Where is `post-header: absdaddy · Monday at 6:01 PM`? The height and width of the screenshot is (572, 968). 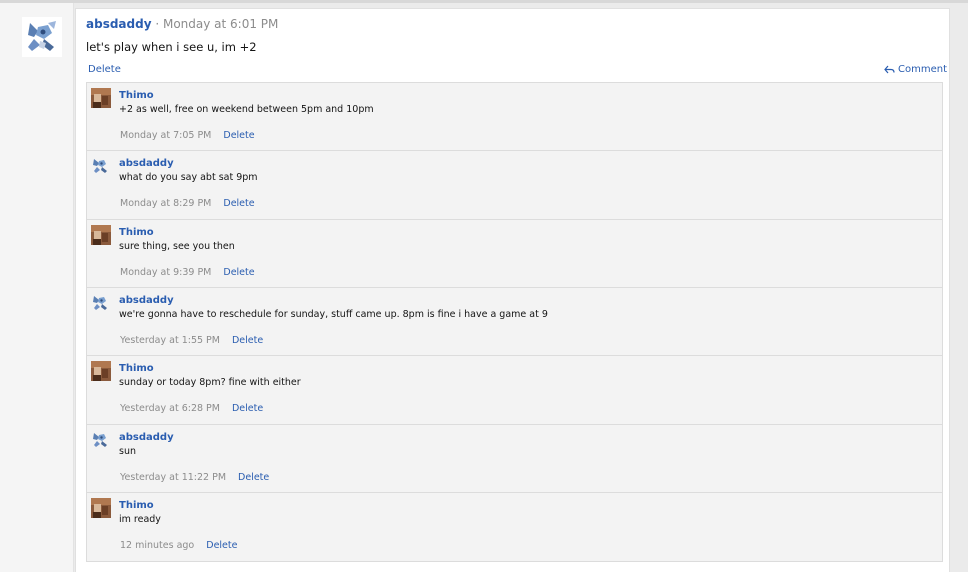 post-header: absdaddy · Monday at 6:01 PM is located at coordinates (182, 24).